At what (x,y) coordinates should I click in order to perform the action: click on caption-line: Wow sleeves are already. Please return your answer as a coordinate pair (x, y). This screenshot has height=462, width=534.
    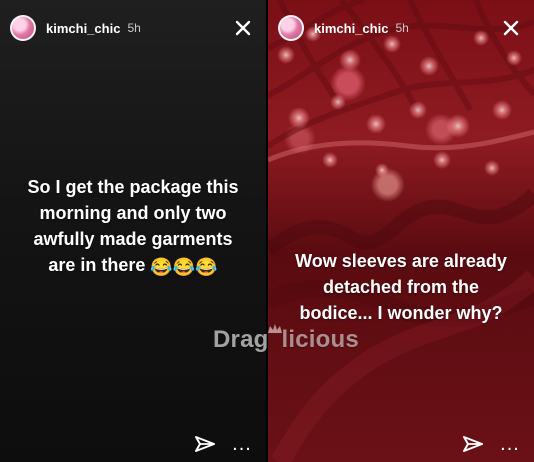
    Looking at the image, I should click on (401, 261).